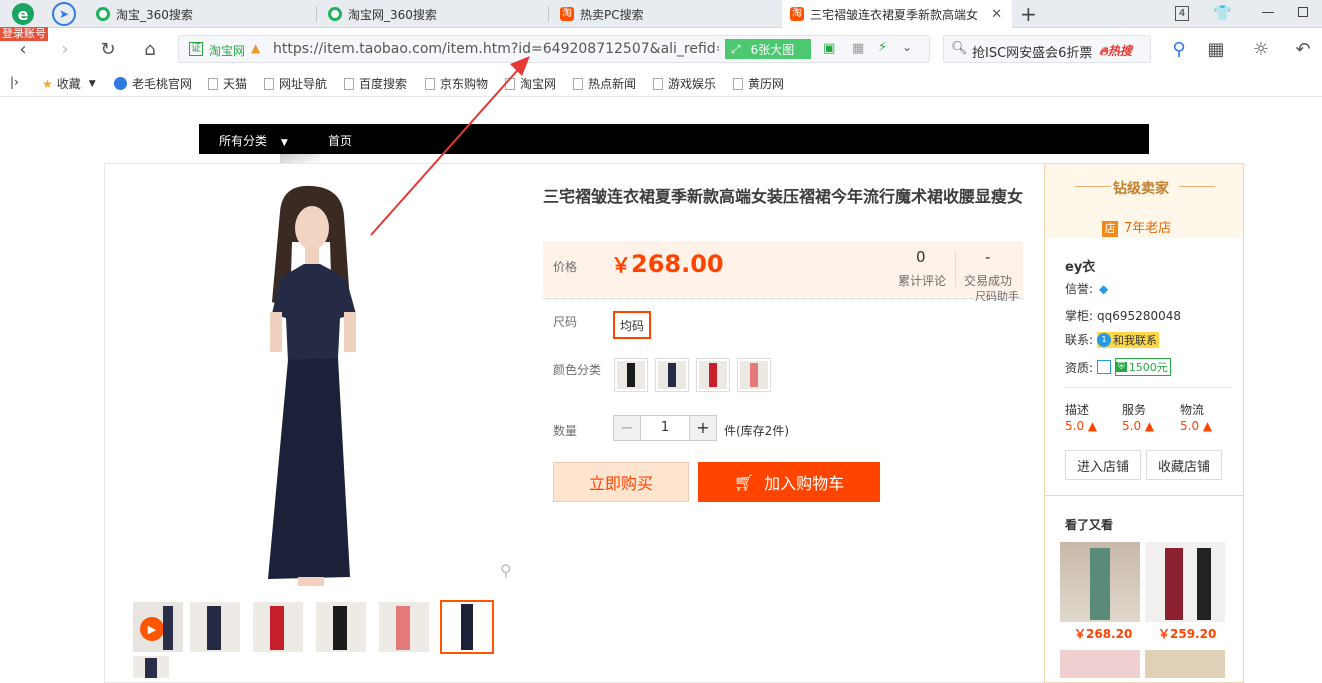  What do you see at coordinates (310, 384) in the screenshot?
I see `product-main-image` at bounding box center [310, 384].